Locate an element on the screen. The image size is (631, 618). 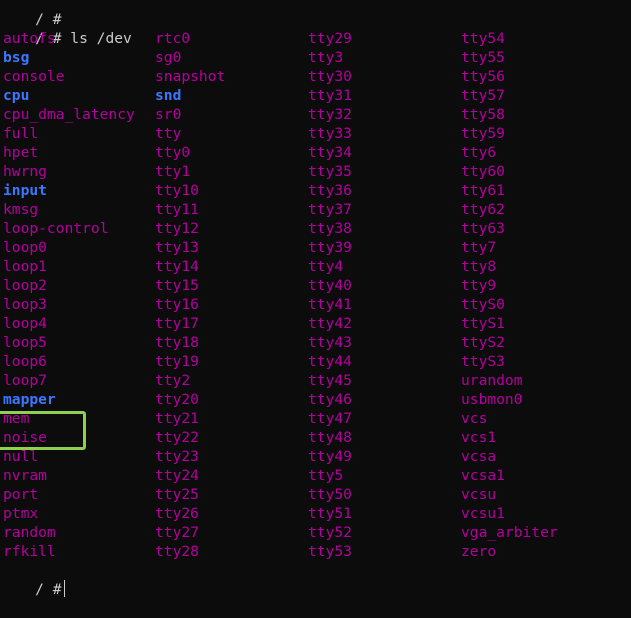
listing-row: loop7 tty2 tty45 urandom is located at coordinates (315, 380).